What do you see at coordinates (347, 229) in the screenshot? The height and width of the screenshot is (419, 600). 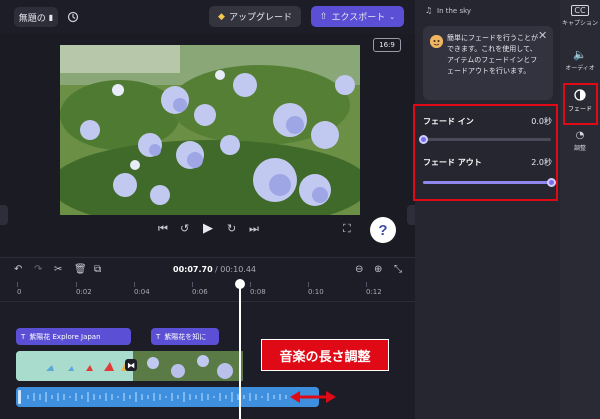 I see `fullscreen-icon: ⛶` at bounding box center [347, 229].